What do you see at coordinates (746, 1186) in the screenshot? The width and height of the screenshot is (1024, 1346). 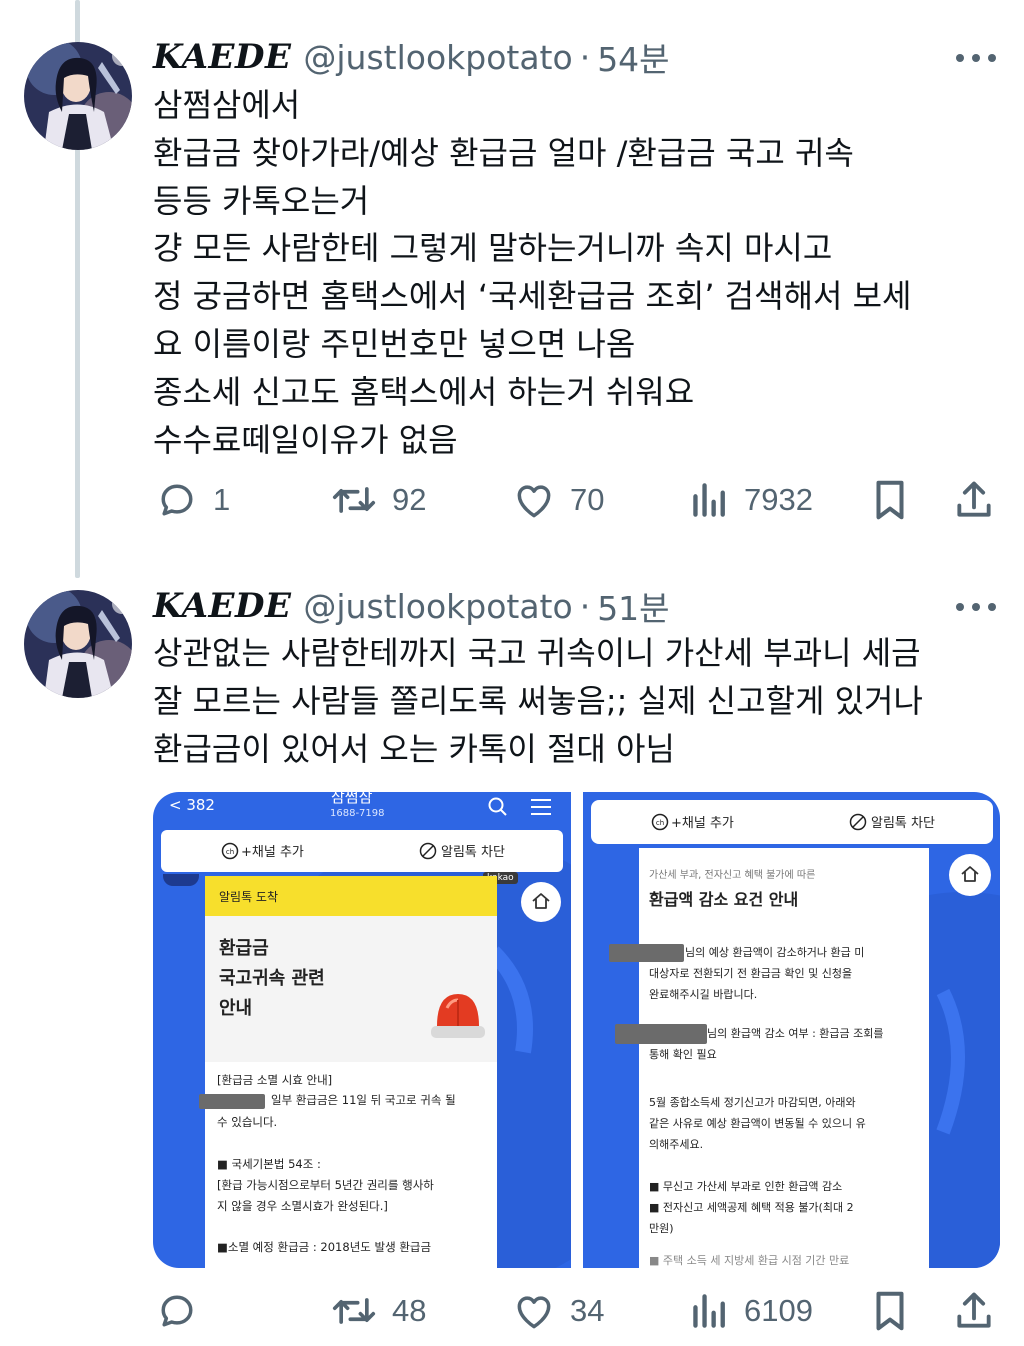 I see `bullet-1: ■ 무신고 가산세 부과로 인한 환급액 감소` at bounding box center [746, 1186].